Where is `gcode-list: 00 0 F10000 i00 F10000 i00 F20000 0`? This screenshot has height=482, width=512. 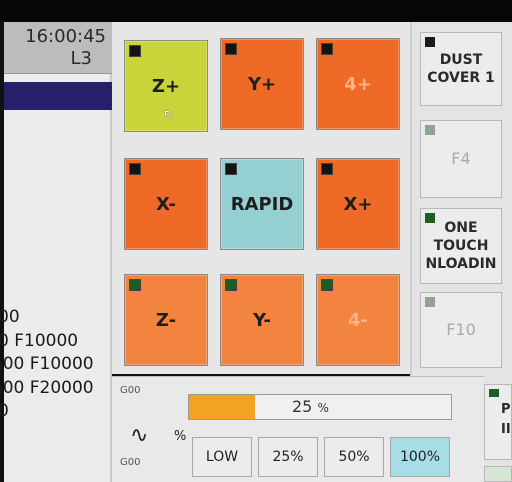
gcode-list: 00 0 F10000 i00 F10000 i00 F20000 0 is located at coordinates (57, 365).